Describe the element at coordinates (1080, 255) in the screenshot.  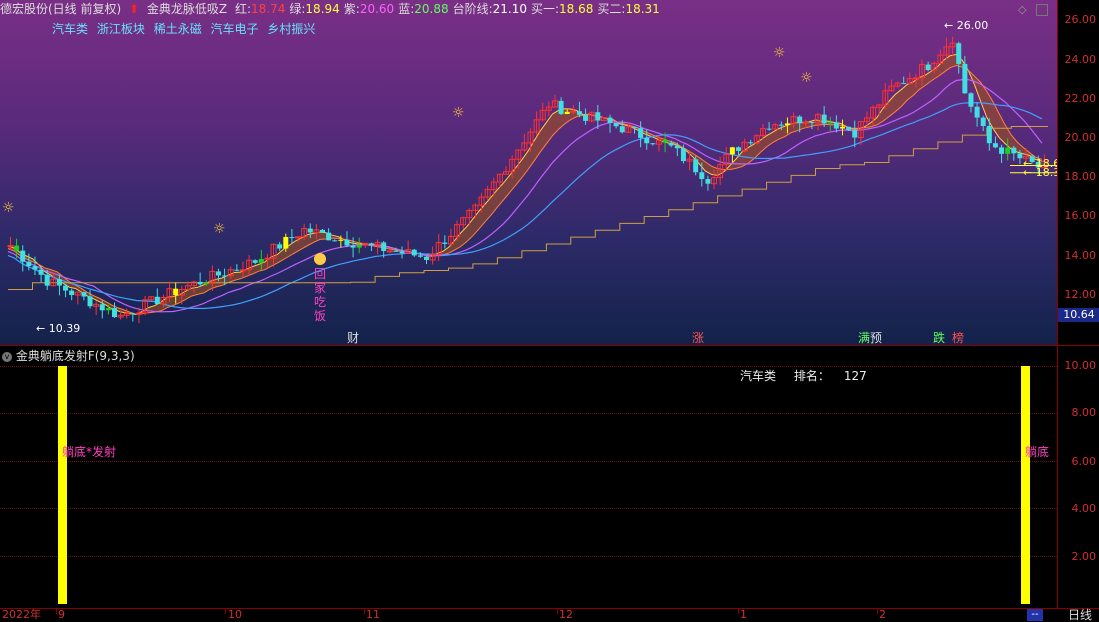
I see `price-tick: 14.00` at that location.